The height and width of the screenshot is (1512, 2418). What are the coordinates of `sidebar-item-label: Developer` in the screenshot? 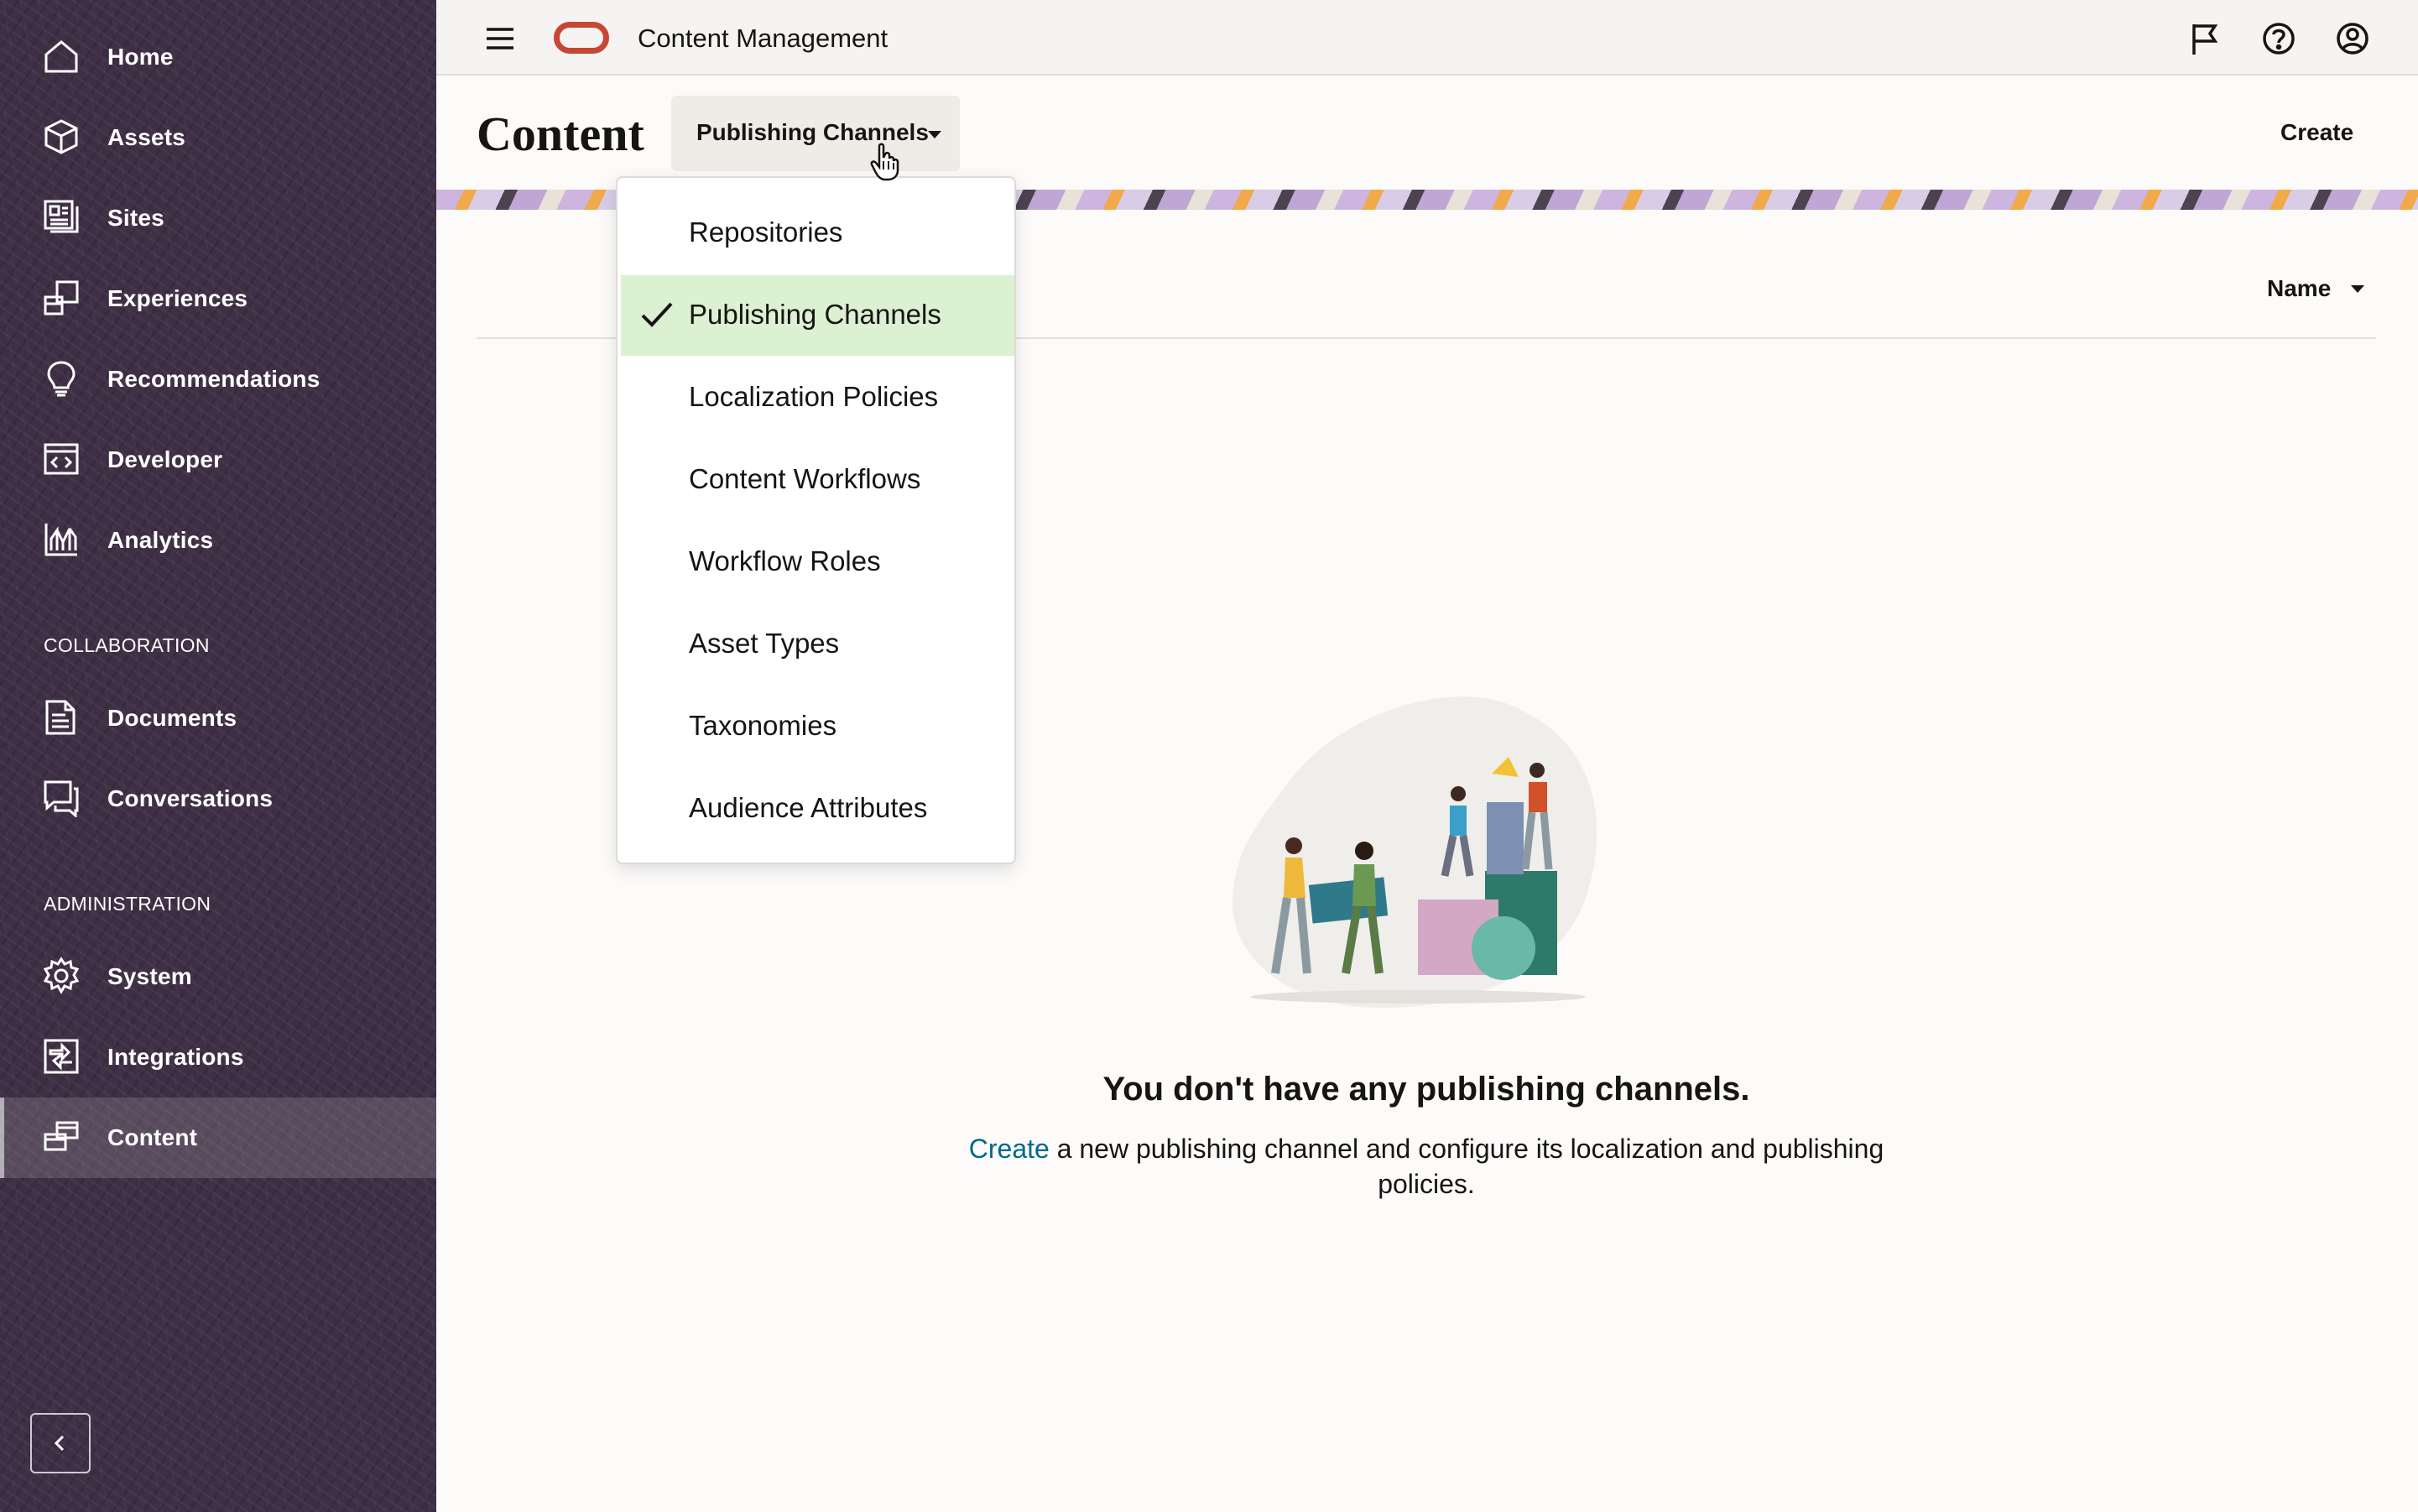 It's located at (165, 459).